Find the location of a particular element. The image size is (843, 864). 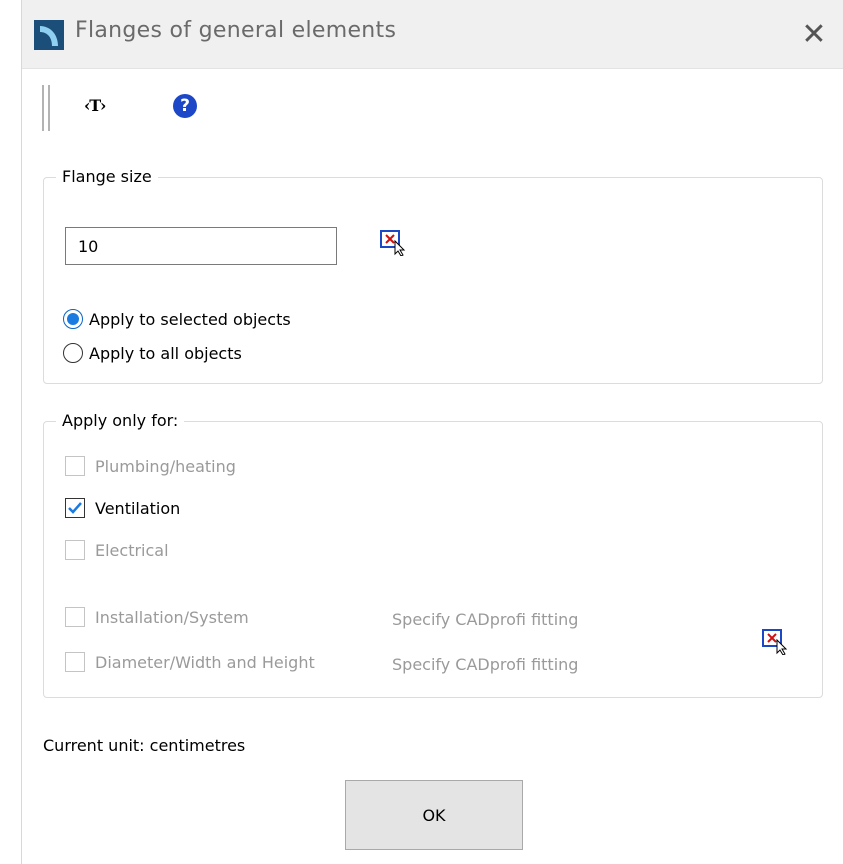

radio-apply-all-label: Apply to all objects is located at coordinates (165, 353).